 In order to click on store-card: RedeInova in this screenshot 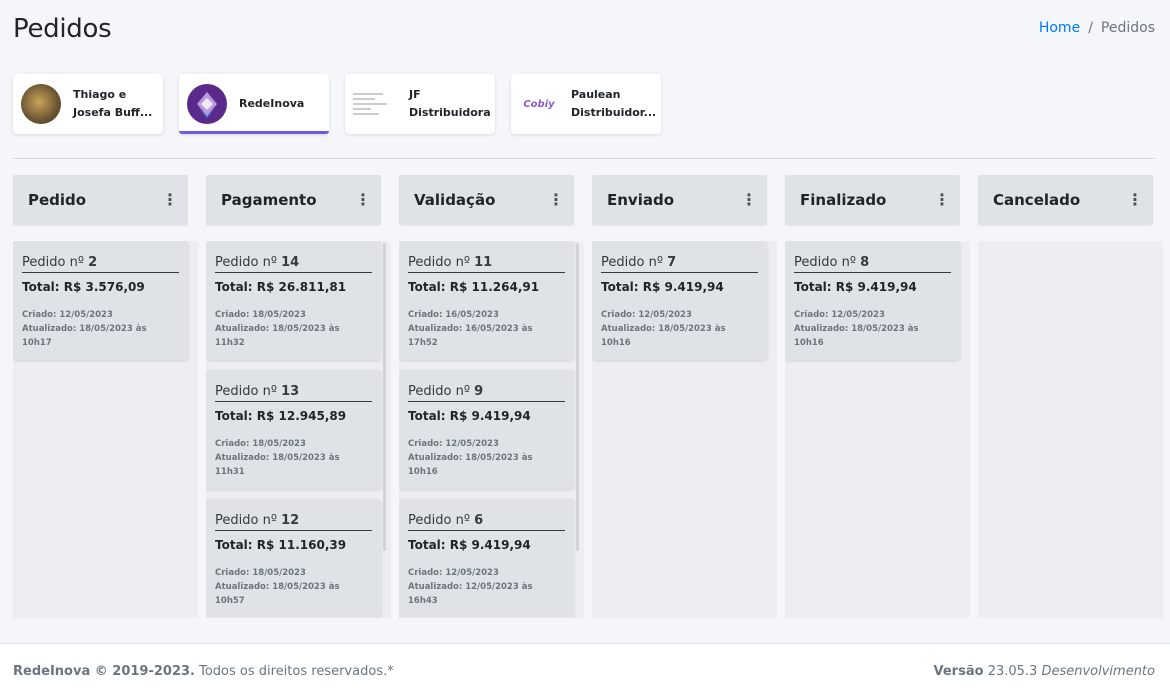, I will do `click(254, 104)`.